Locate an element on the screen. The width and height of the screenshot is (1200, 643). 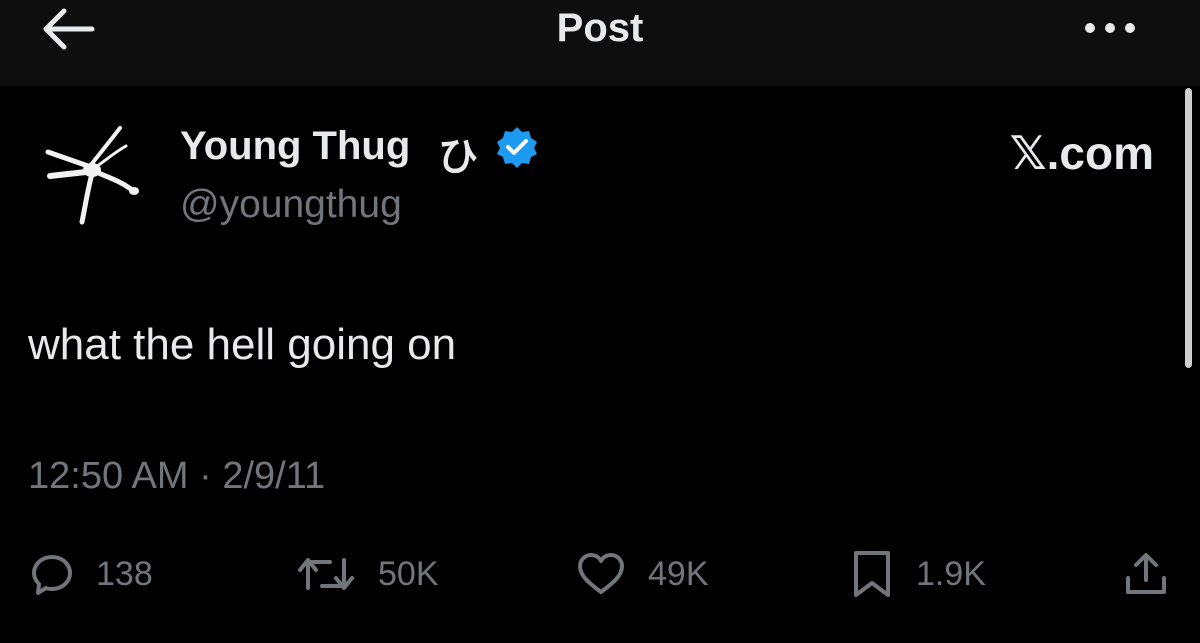
share-icon is located at coordinates (1146, 573).